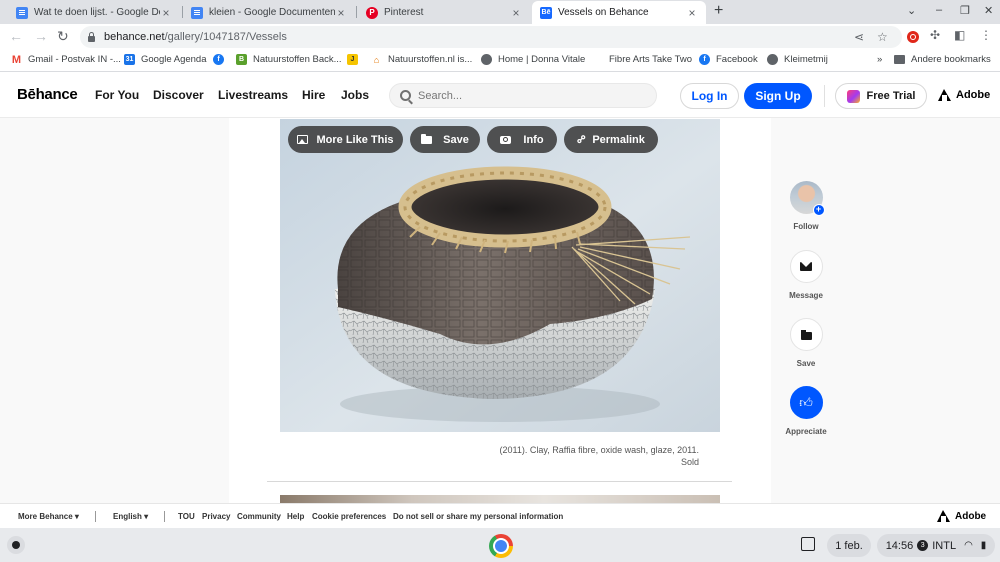 This screenshot has width=1000, height=562. Describe the element at coordinates (186, 516) in the screenshot. I see `footer-link-tou: TOU` at that location.